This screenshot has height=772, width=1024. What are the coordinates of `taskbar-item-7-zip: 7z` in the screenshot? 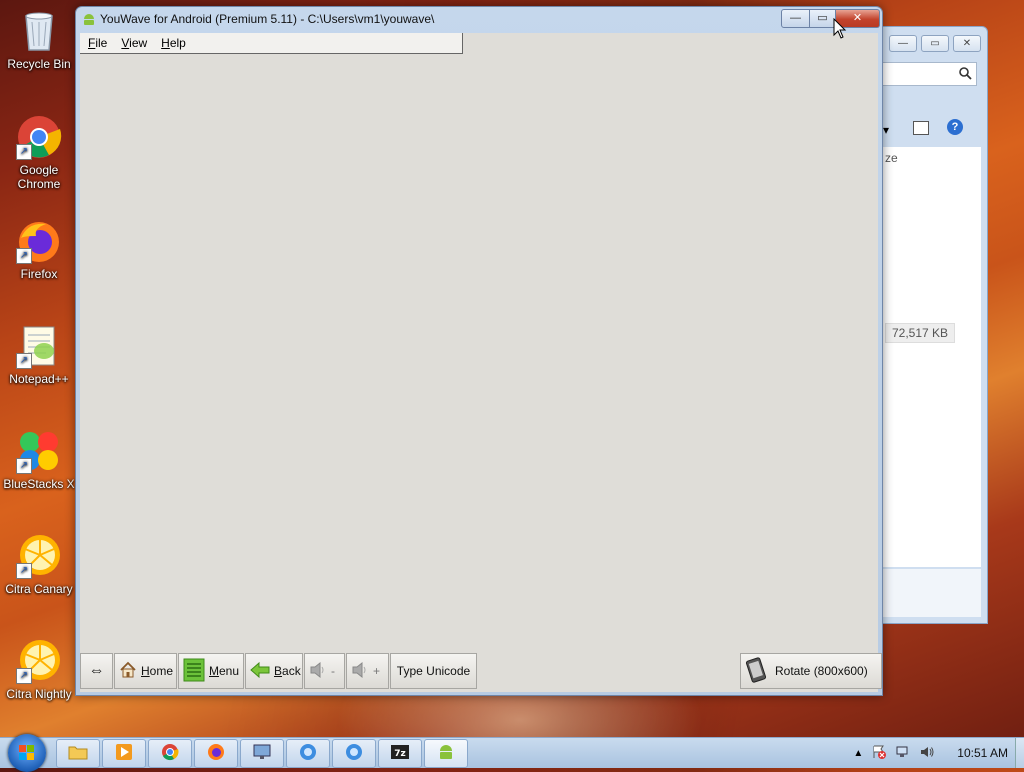 It's located at (400, 753).